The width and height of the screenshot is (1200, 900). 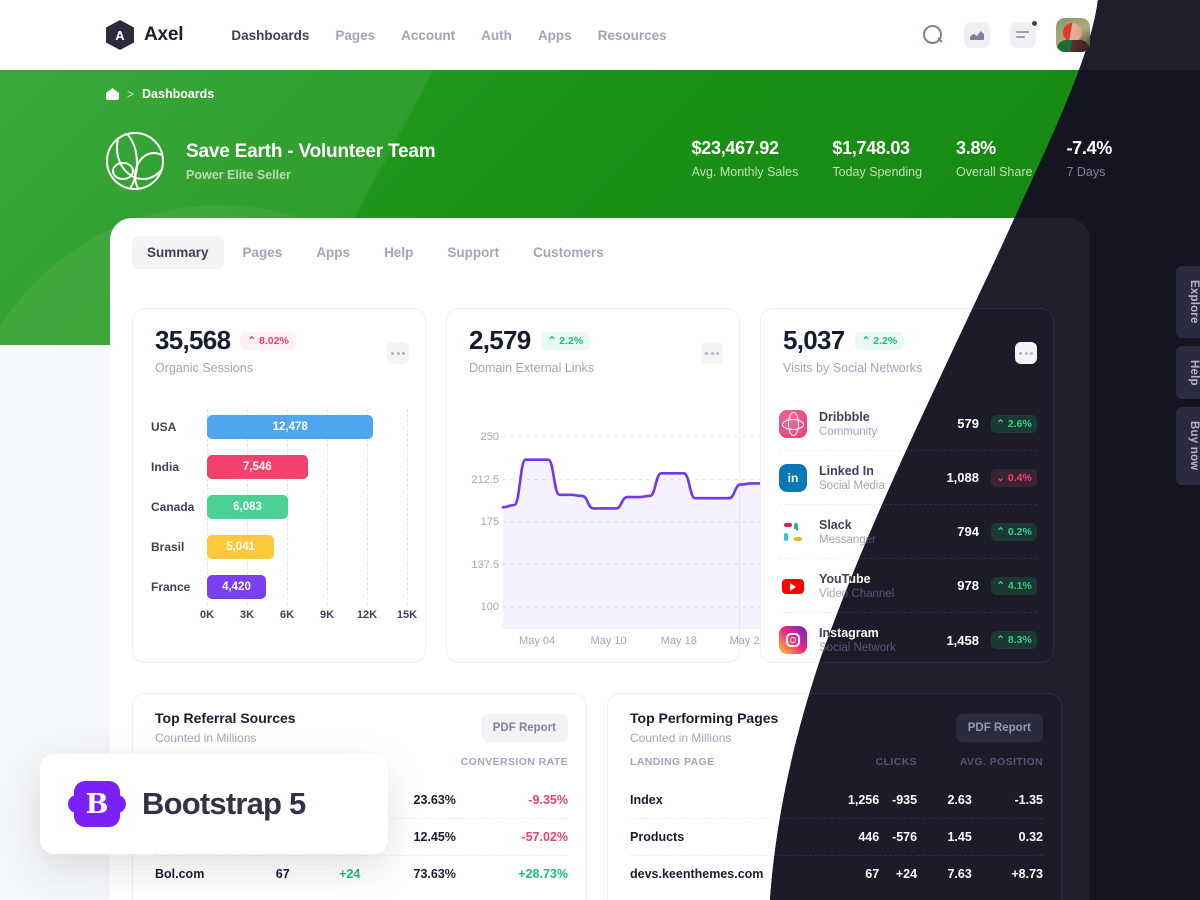 I want to click on card-caption: Organic Sessions, so click(x=204, y=368).